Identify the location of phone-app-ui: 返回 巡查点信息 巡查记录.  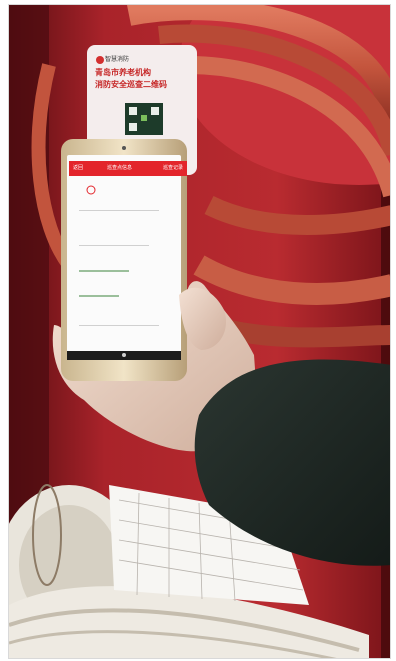
(128, 261).